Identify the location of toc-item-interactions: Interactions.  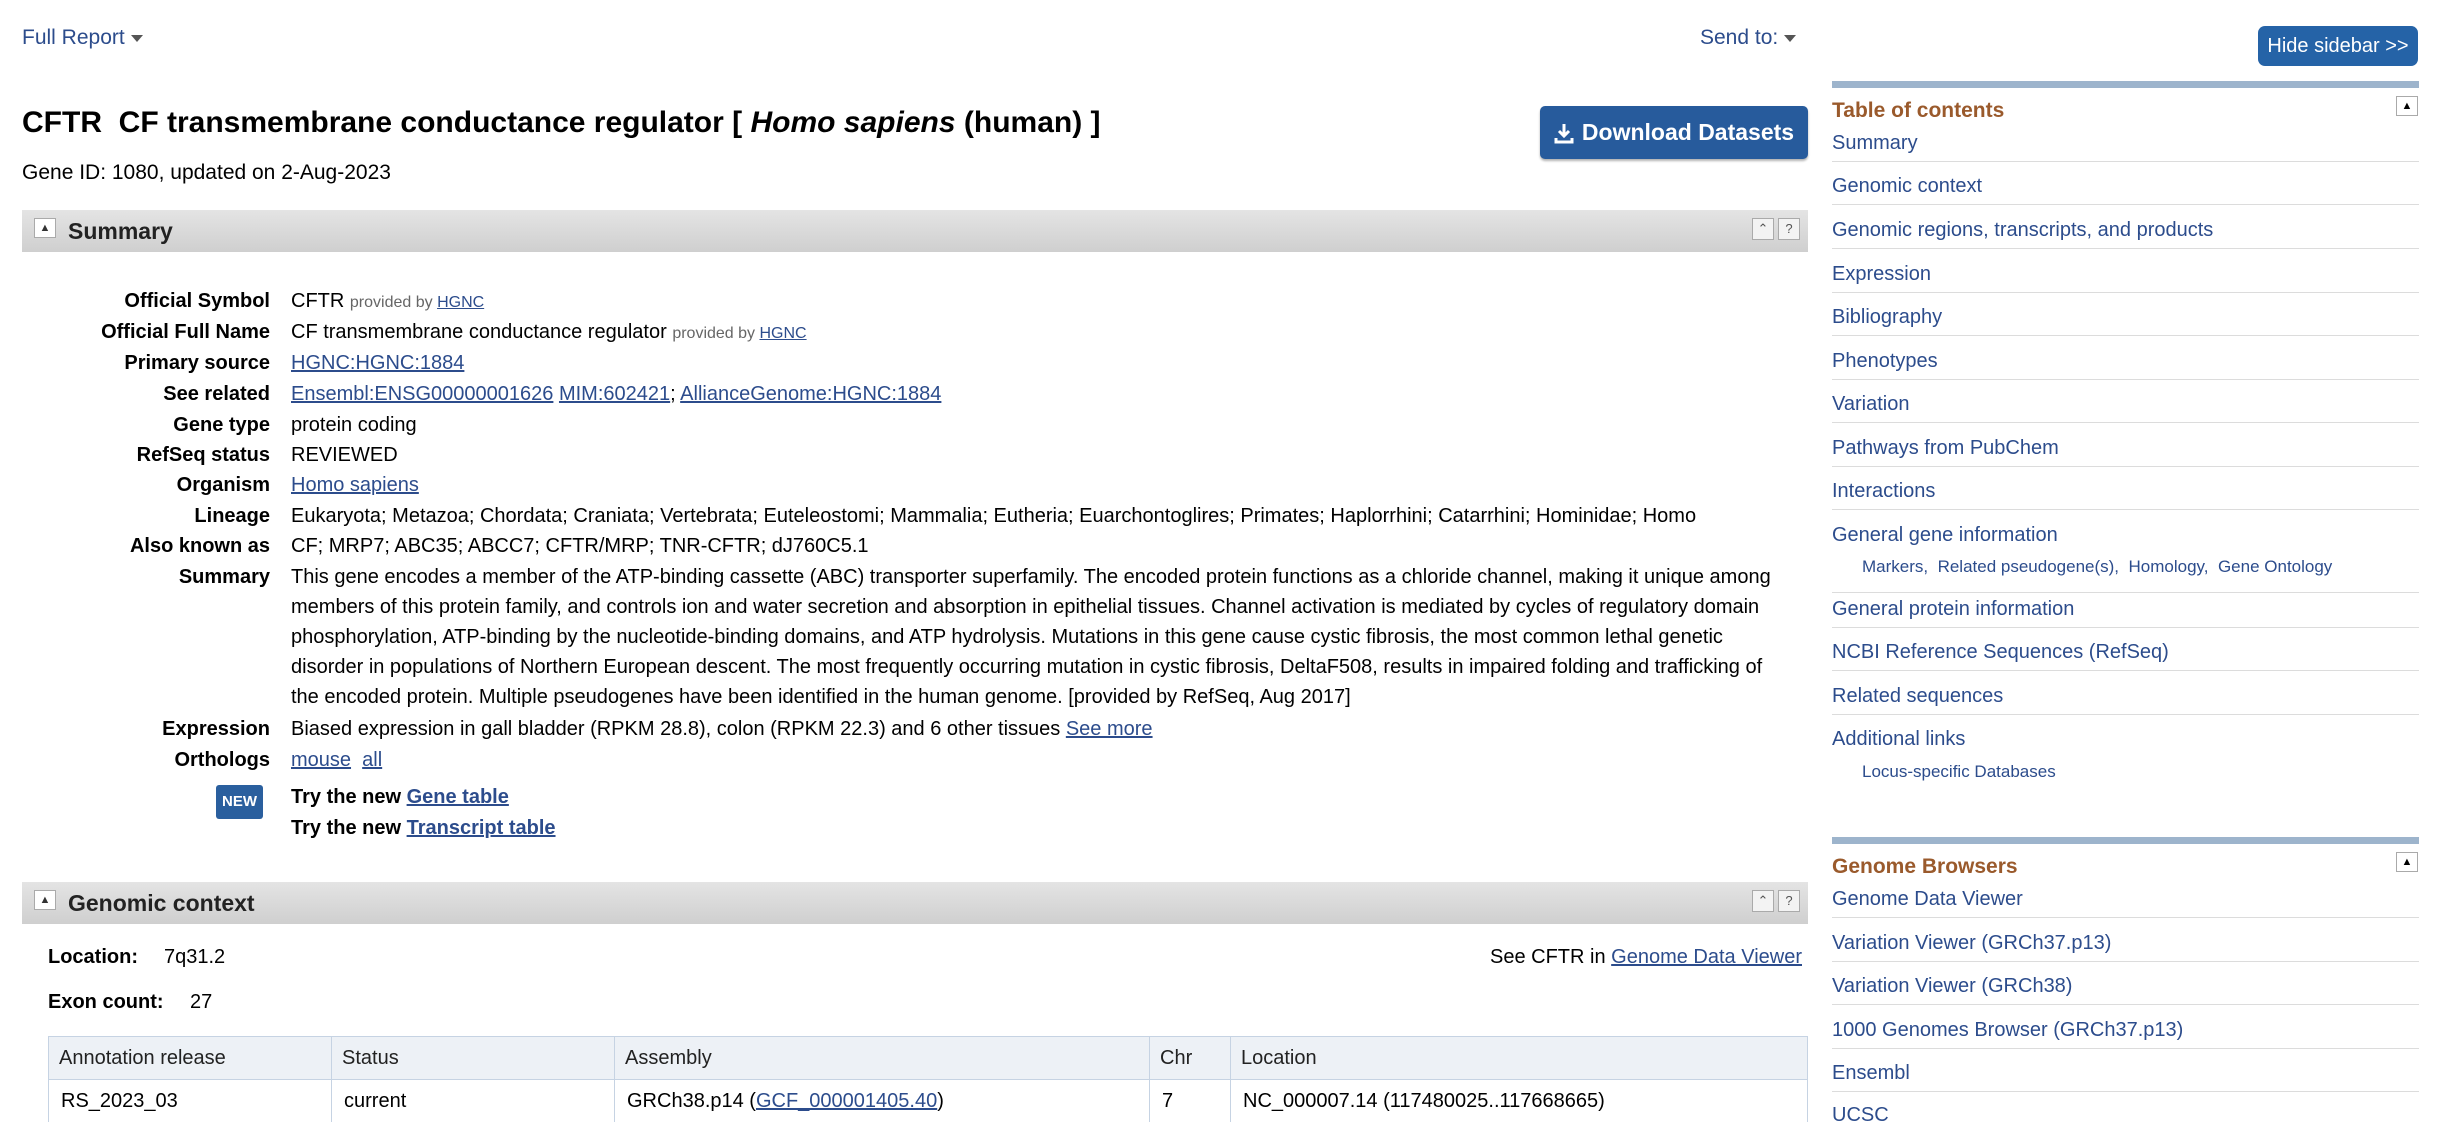
(2125, 495).